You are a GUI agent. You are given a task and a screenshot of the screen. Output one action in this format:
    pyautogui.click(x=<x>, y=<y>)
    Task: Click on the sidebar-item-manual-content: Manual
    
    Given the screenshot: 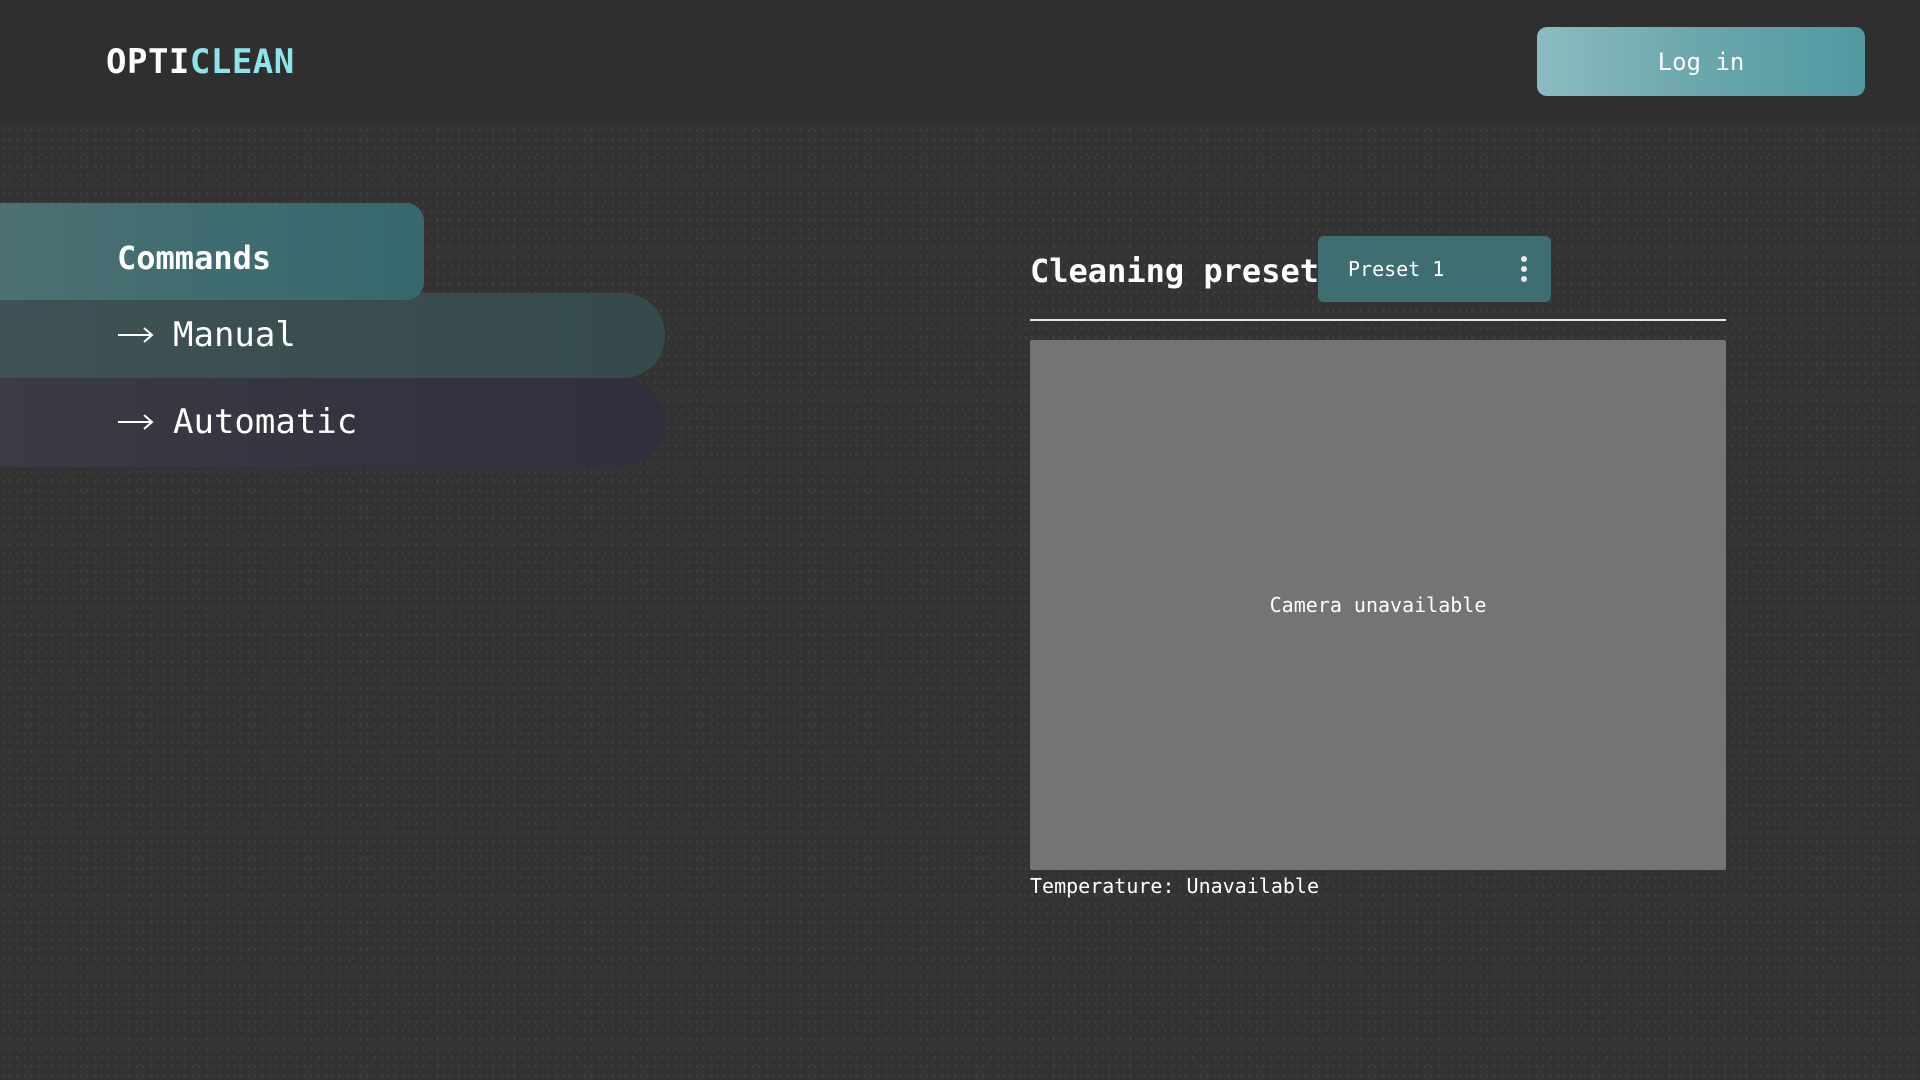 What is the action you would take?
    pyautogui.click(x=206, y=335)
    